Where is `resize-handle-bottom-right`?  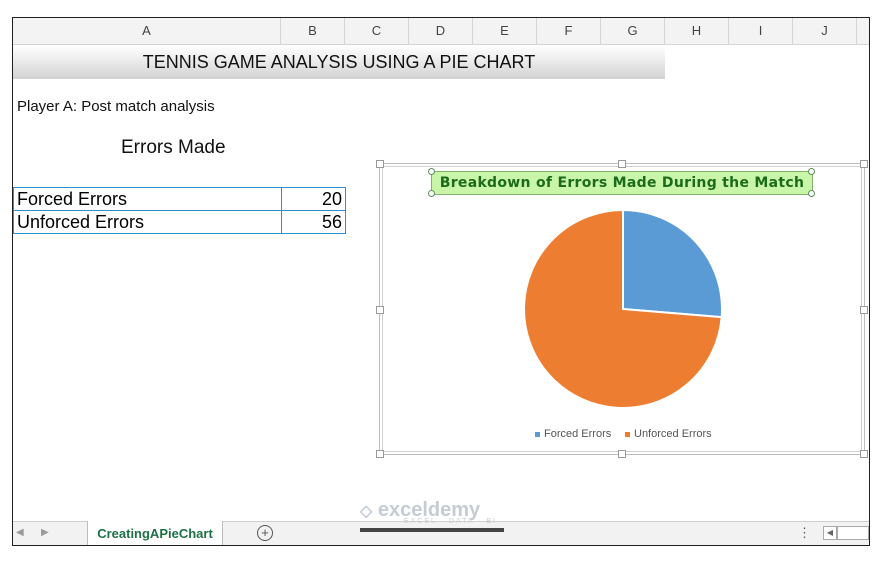 resize-handle-bottom-right is located at coordinates (864, 454).